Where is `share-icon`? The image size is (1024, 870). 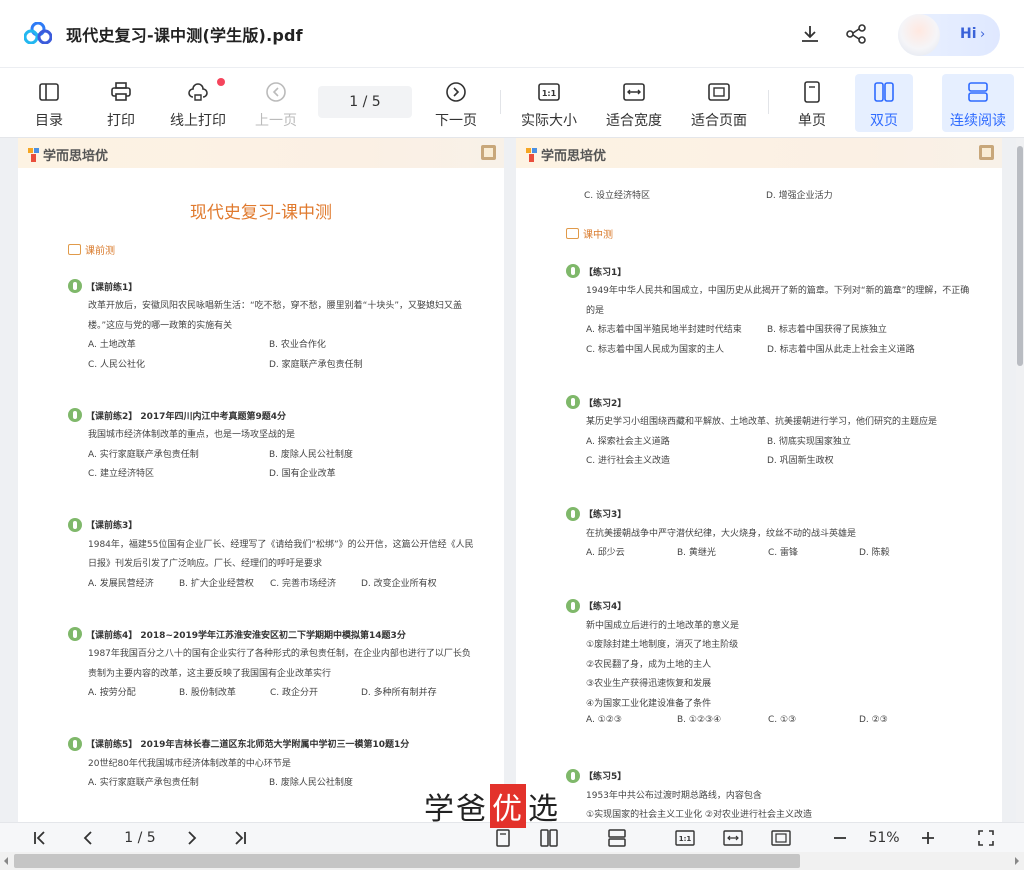 share-icon is located at coordinates (856, 34).